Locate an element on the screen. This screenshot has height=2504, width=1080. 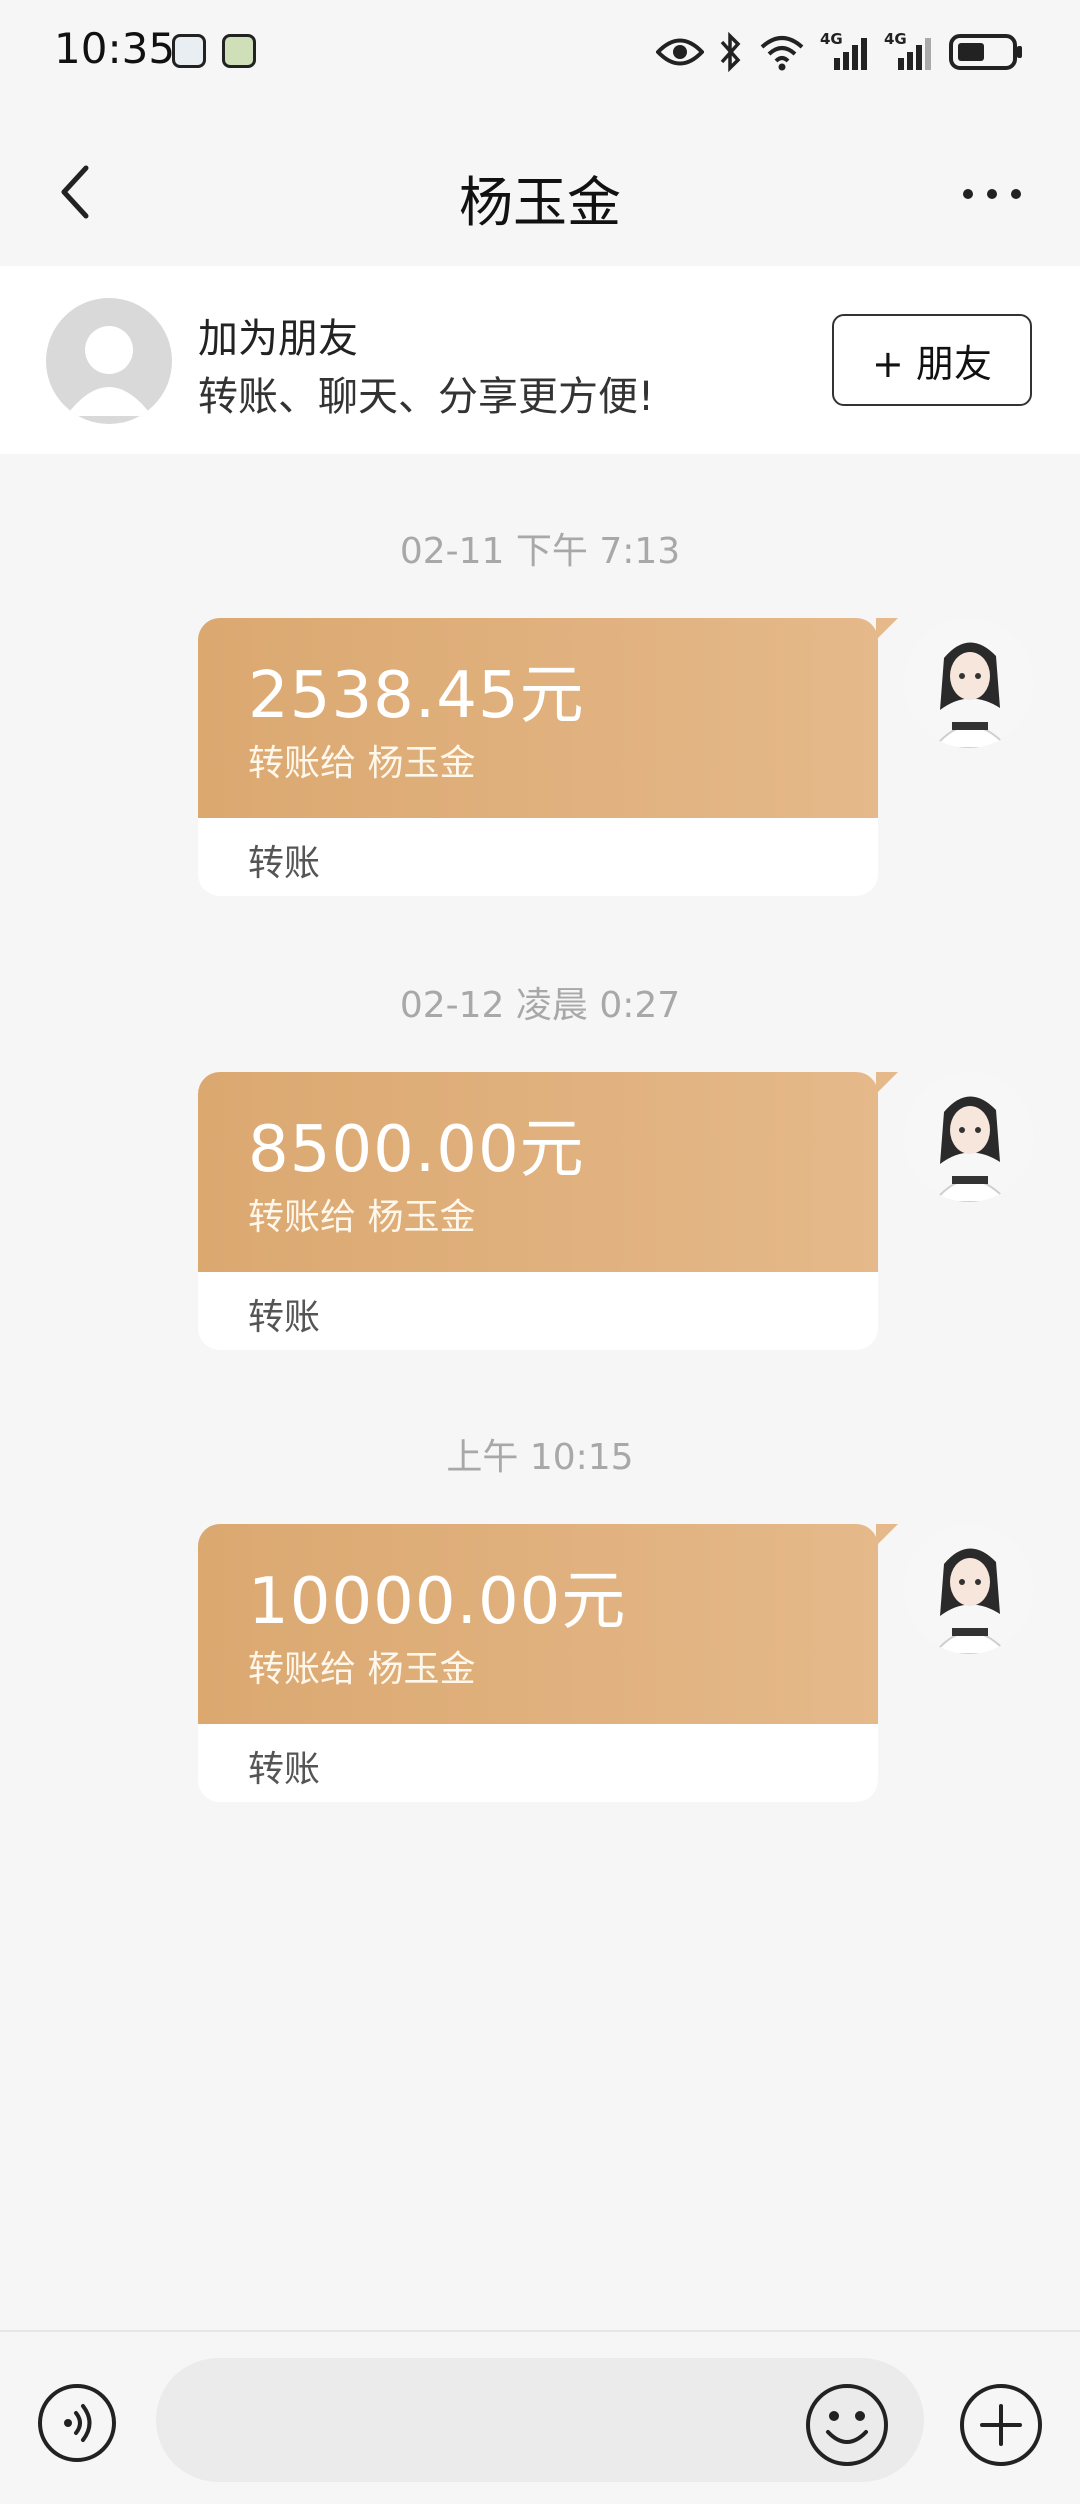
nav-bar: 杨玉金 is located at coordinates (540, 185).